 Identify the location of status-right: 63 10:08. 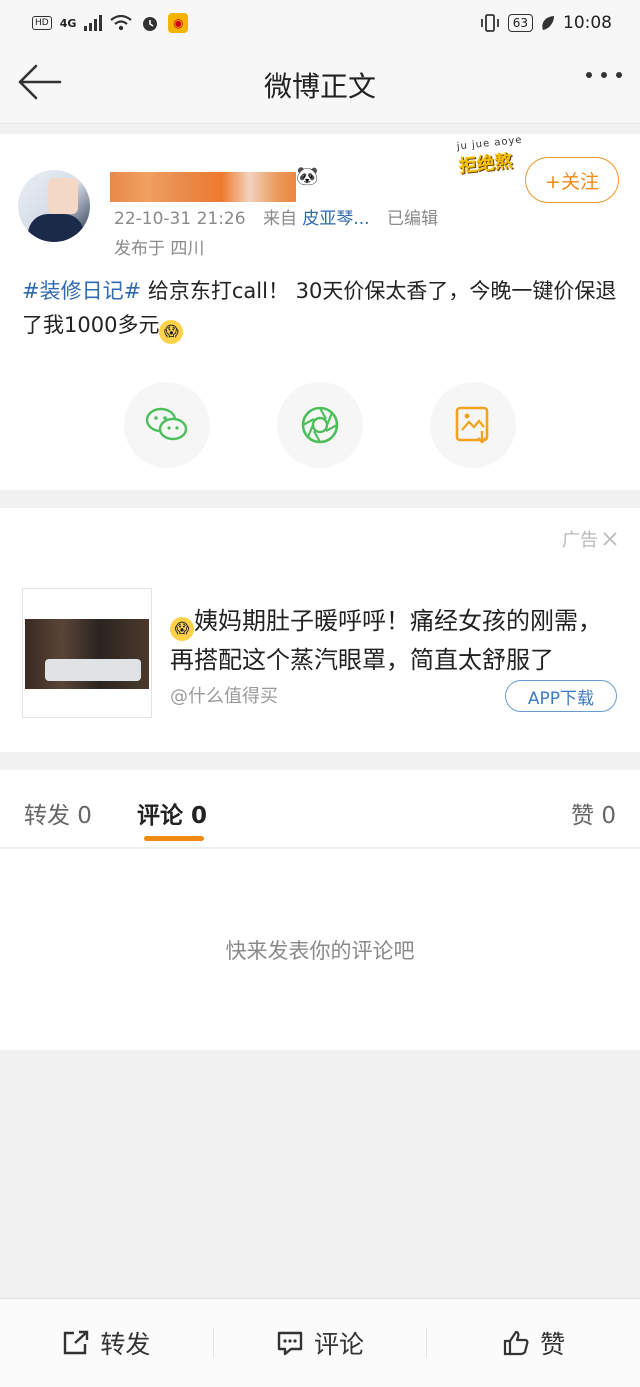
(546, 23).